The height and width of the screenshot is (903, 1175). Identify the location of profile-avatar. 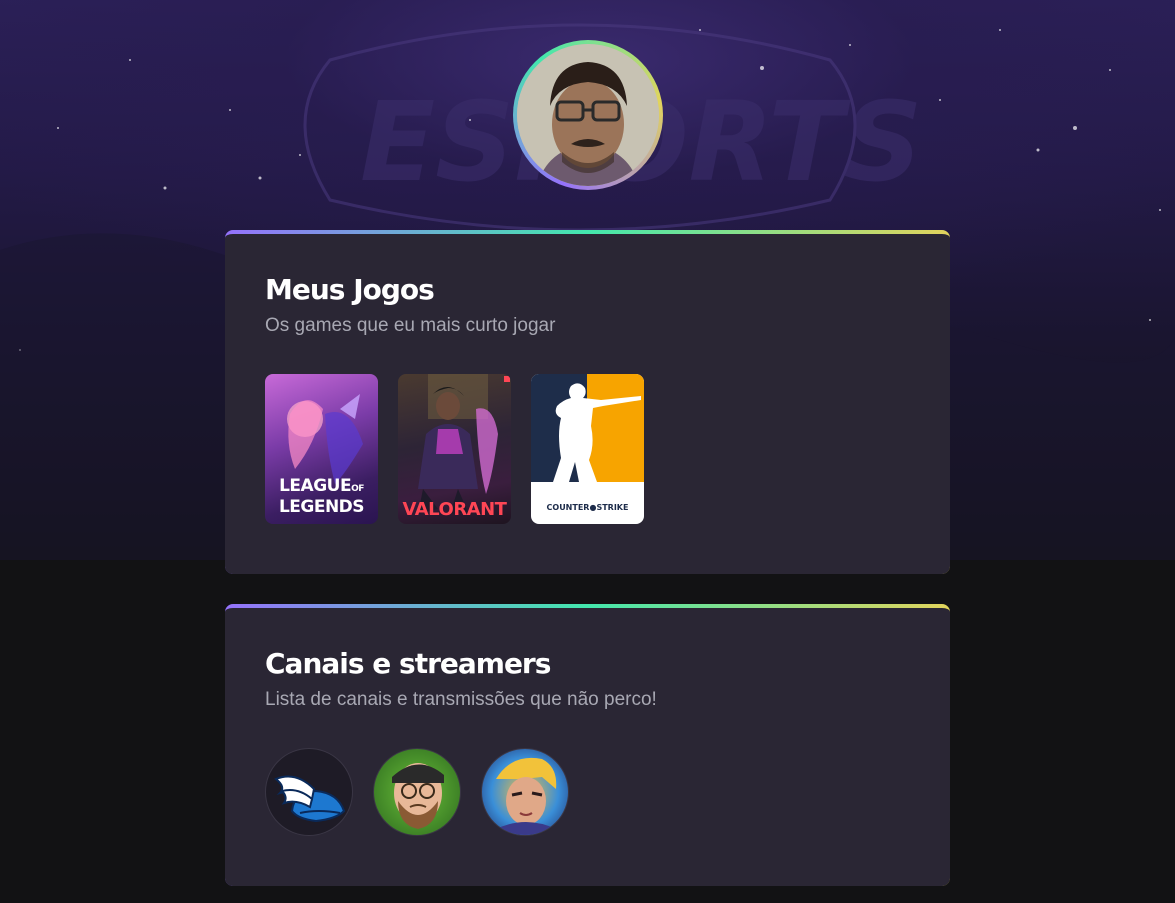
(588, 115).